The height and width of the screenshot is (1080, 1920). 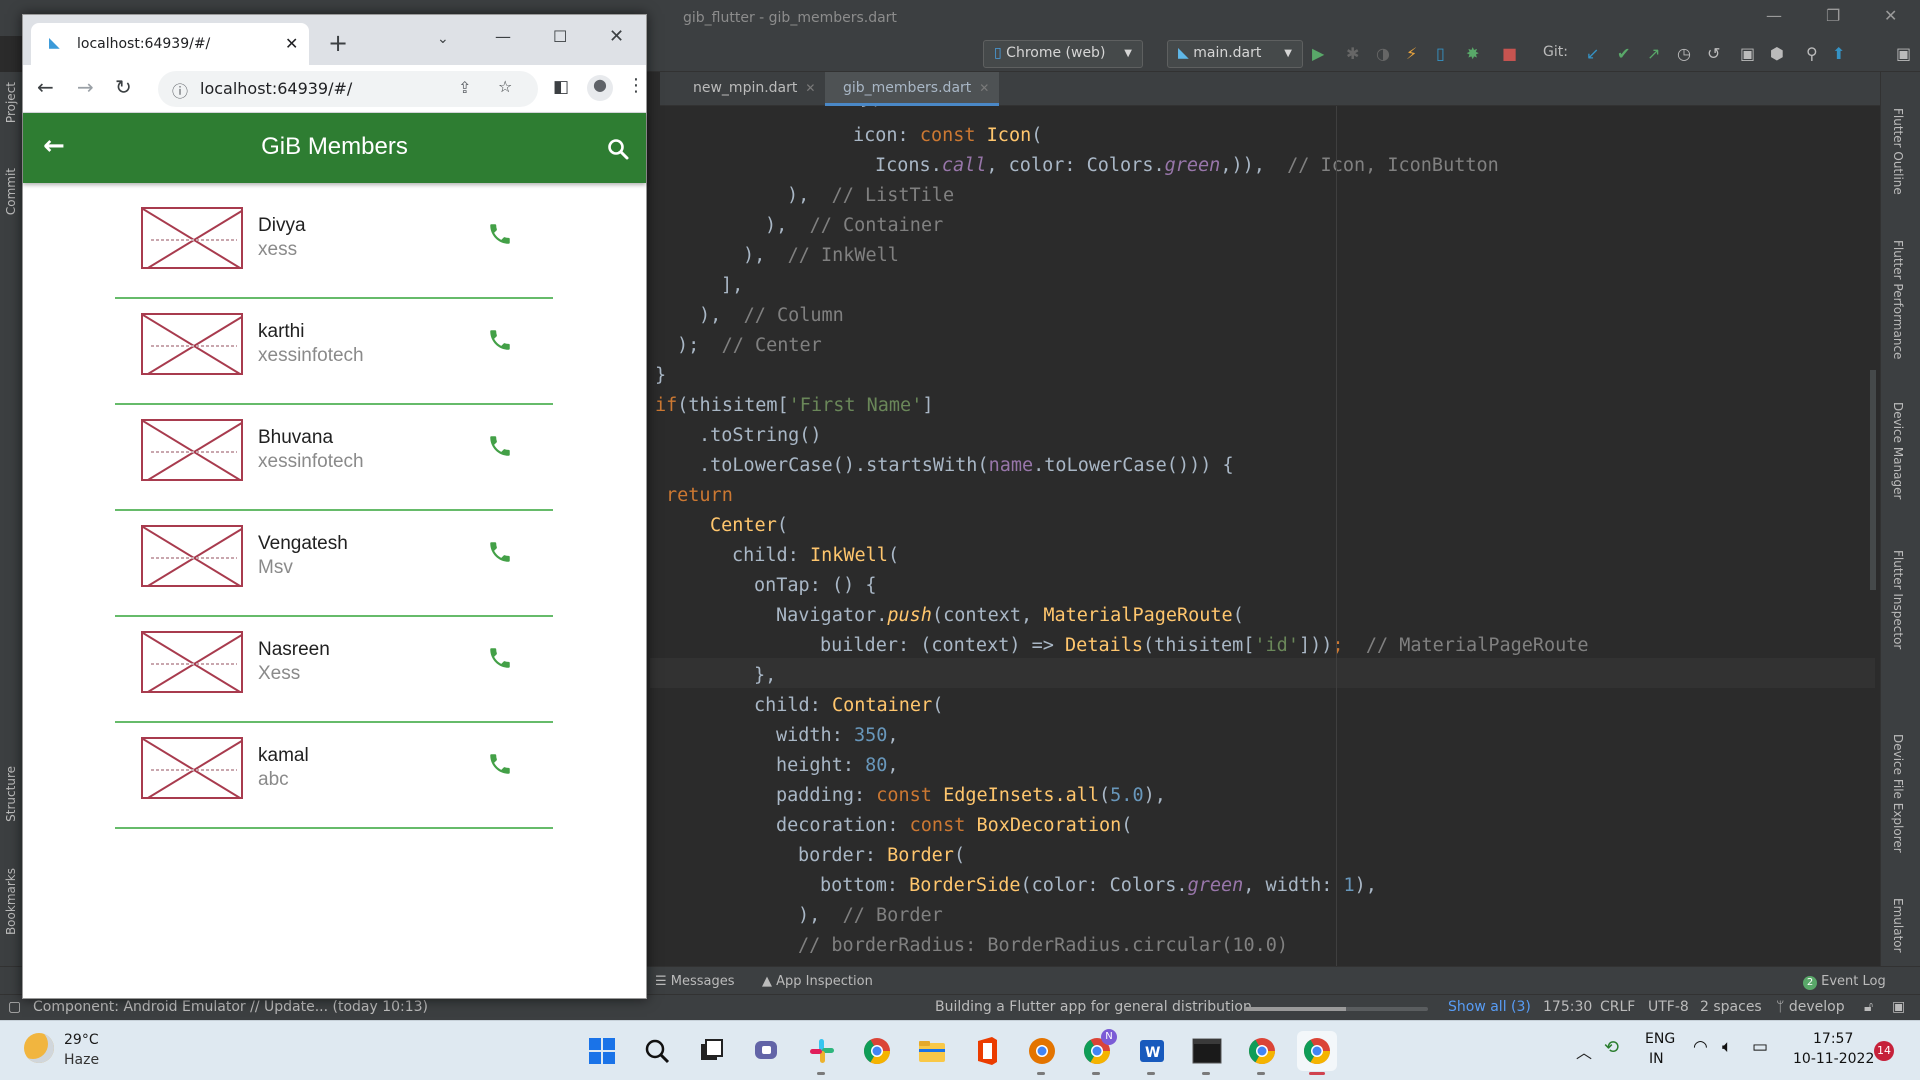 What do you see at coordinates (877, 1051) in the screenshot?
I see `chrome-icon` at bounding box center [877, 1051].